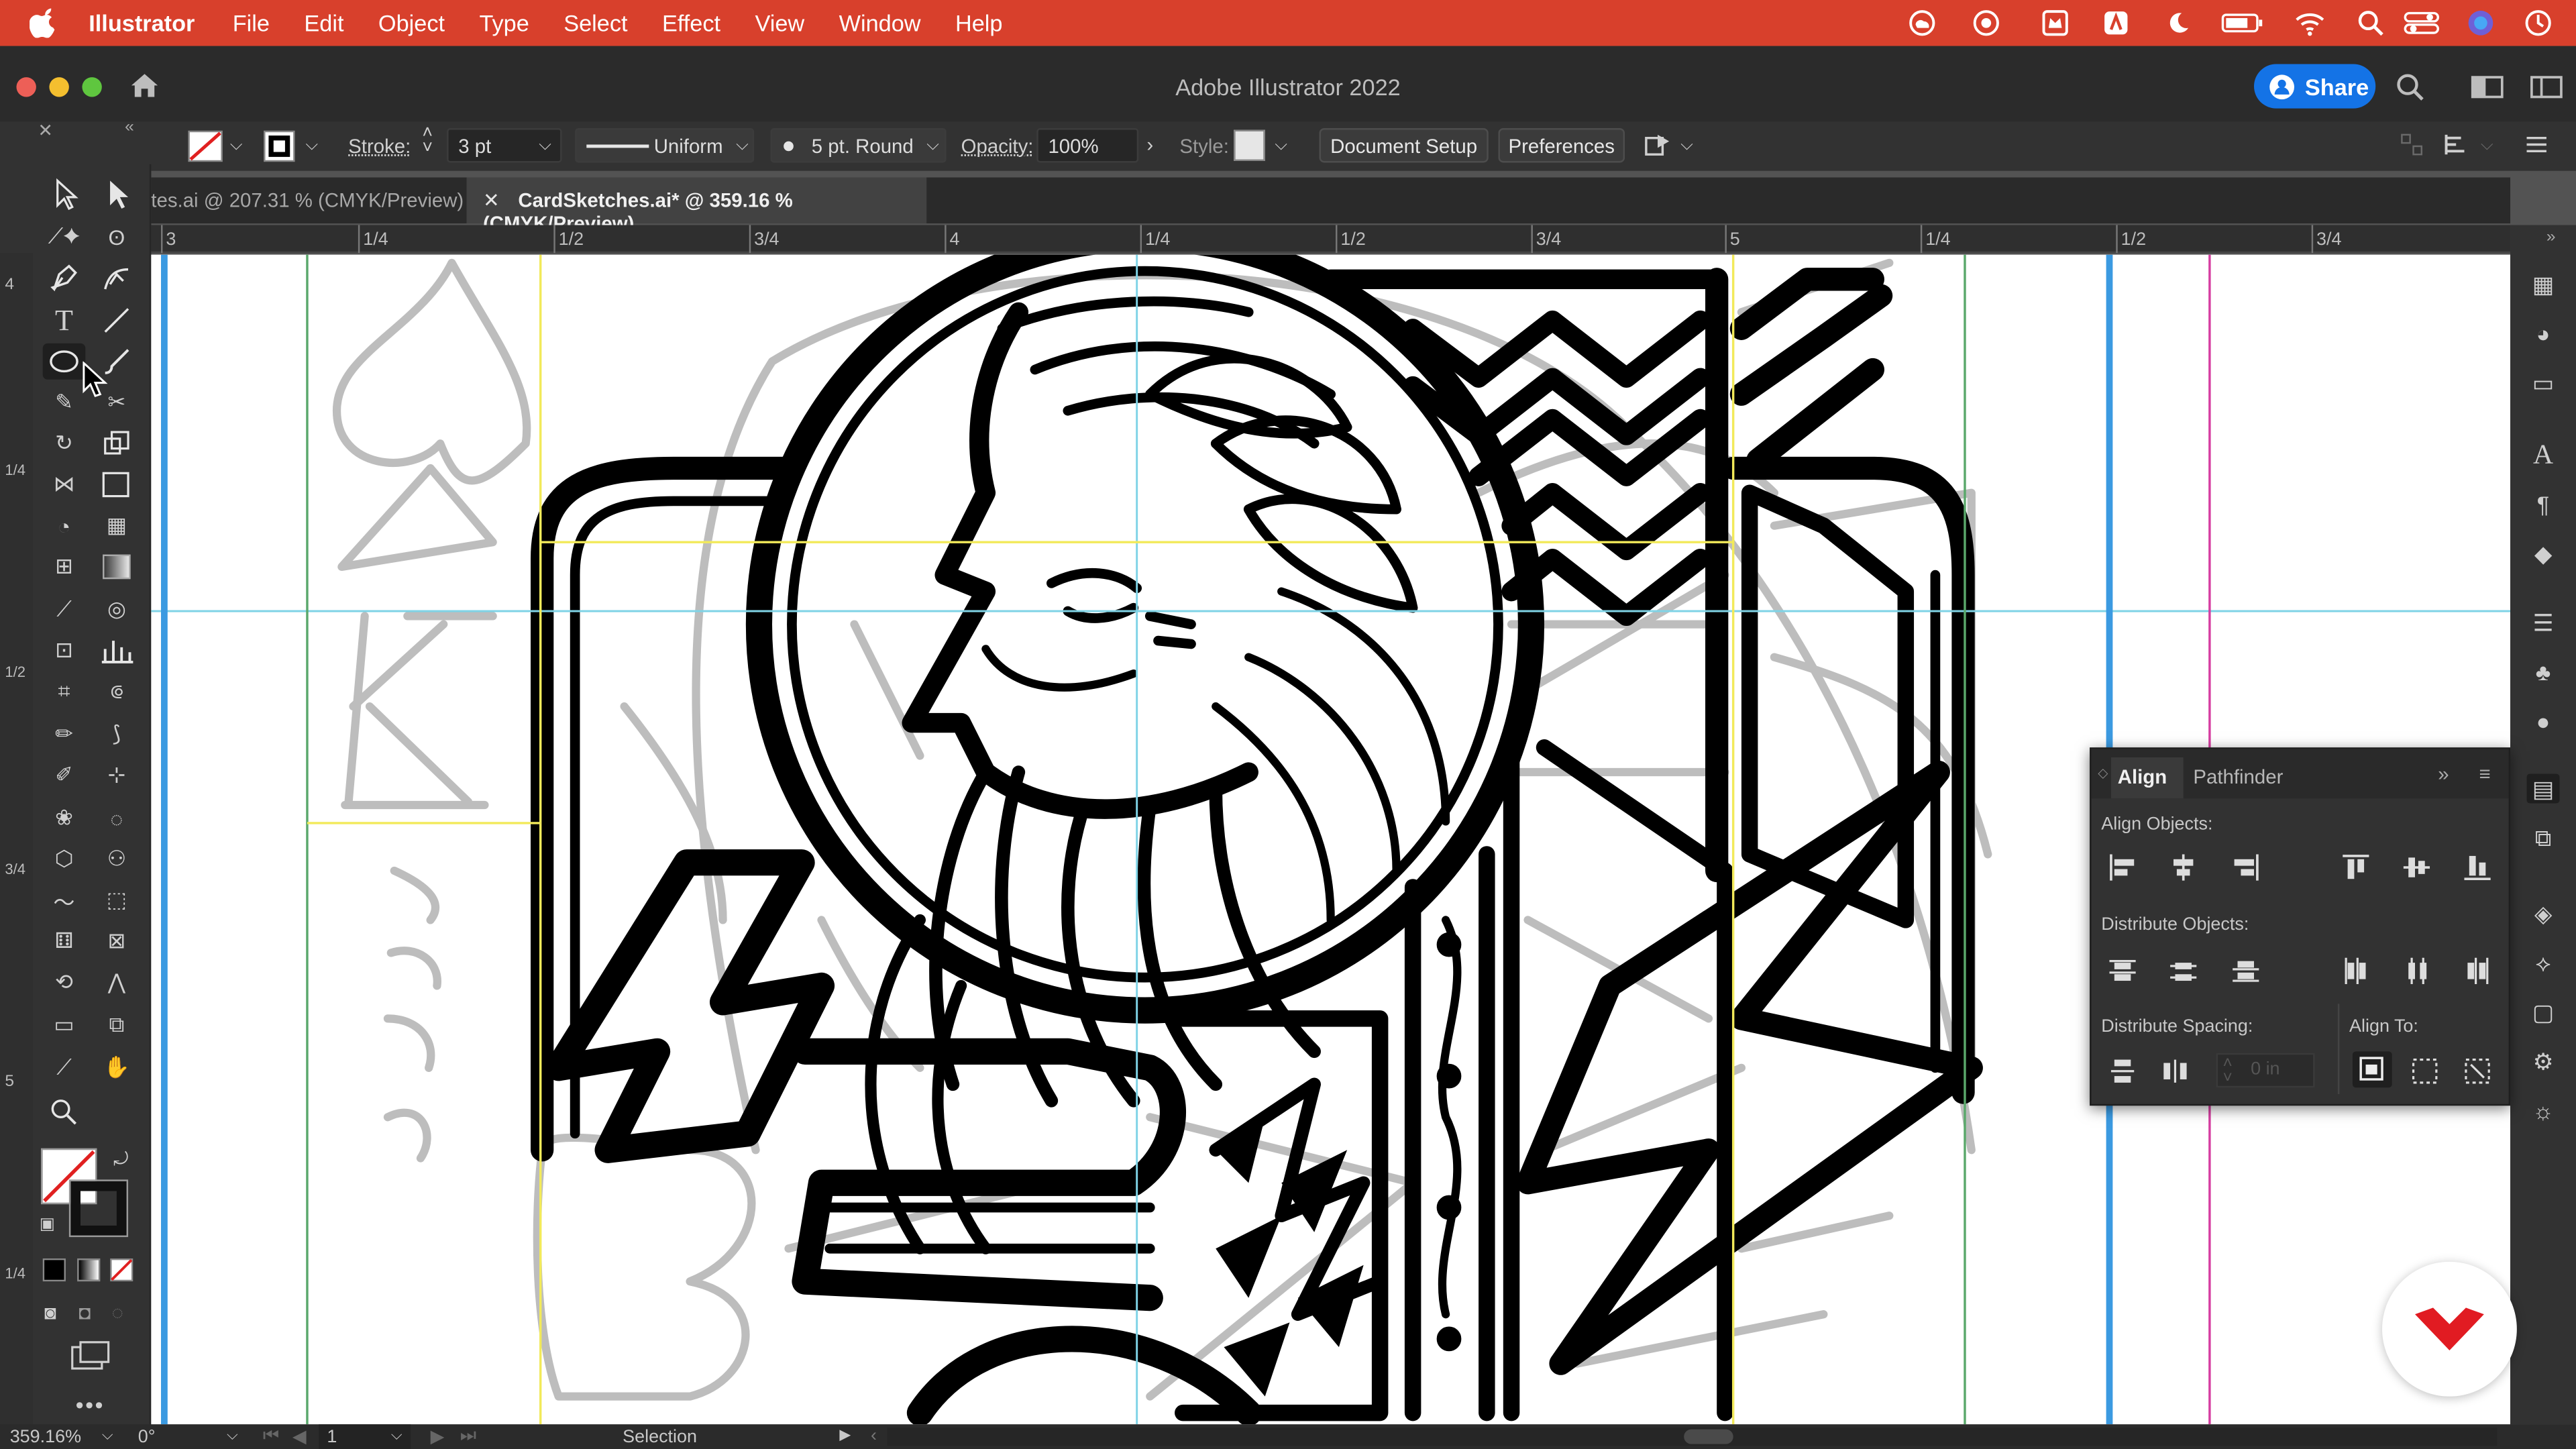 The image size is (2576, 1449). Describe the element at coordinates (438, 1436) in the screenshot. I see `next-artboard-icon: ▶` at that location.